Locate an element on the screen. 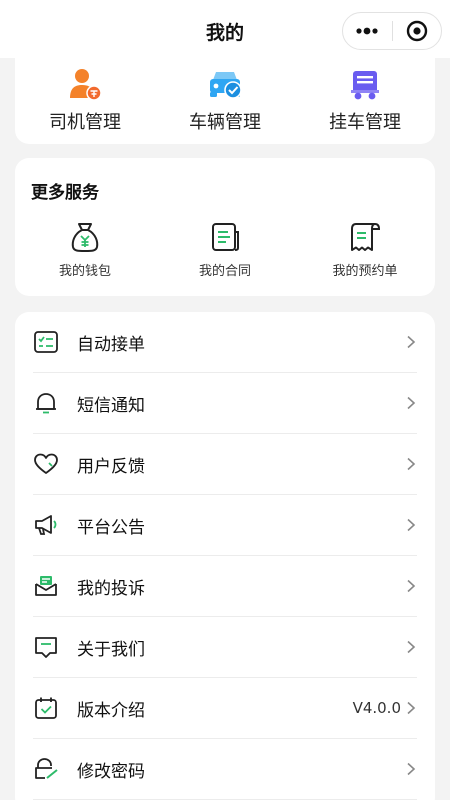 The image size is (450, 800). more-dots-icon is located at coordinates (367, 31).